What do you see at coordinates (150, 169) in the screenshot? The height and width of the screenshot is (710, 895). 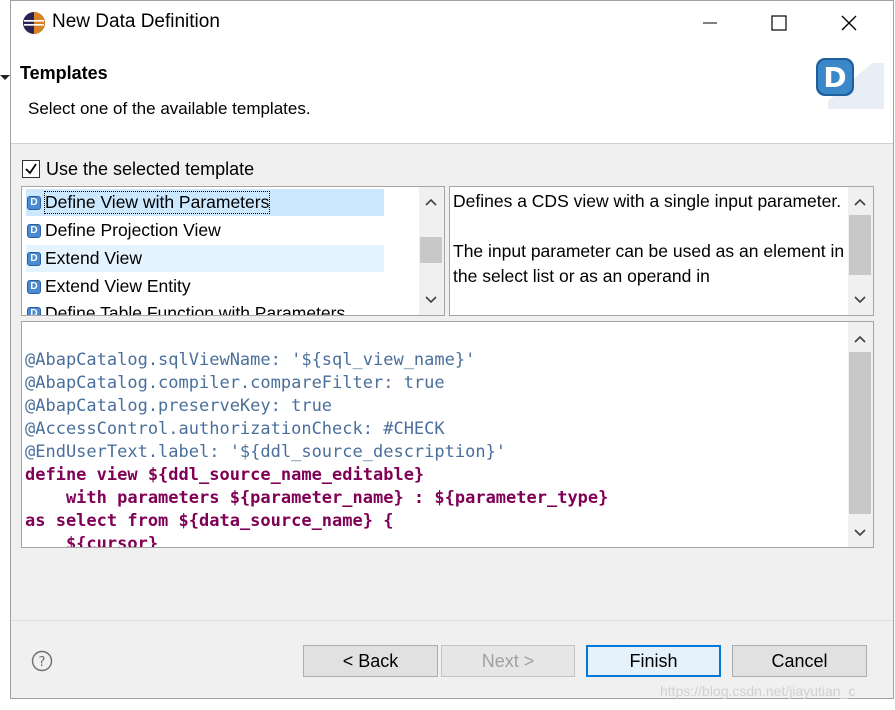 I see `use-template-label: Use the selected template` at bounding box center [150, 169].